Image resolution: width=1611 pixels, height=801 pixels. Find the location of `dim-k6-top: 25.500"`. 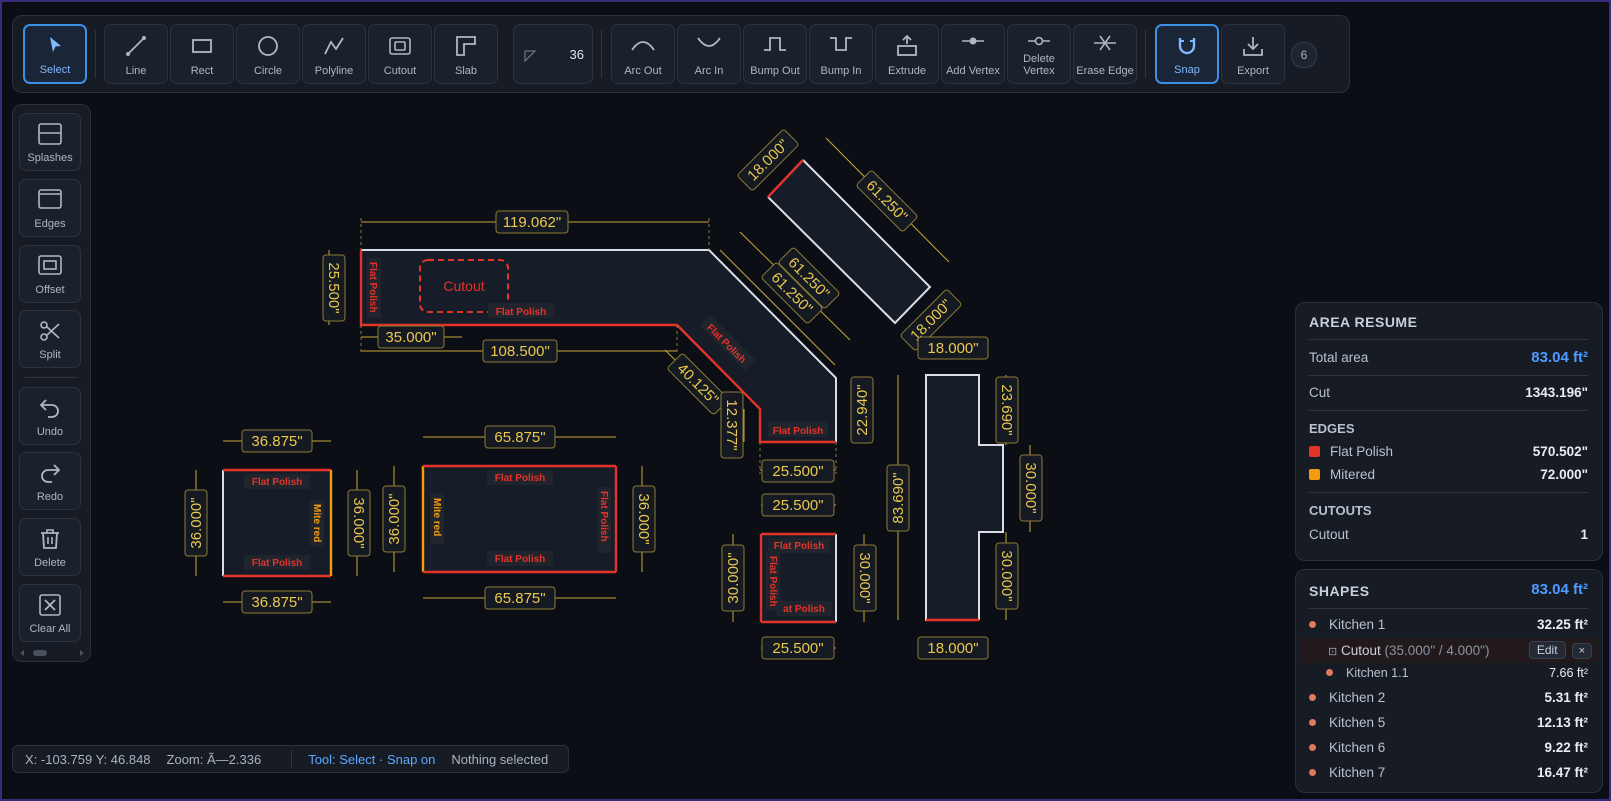

dim-k6-top: 25.500" is located at coordinates (798, 505).